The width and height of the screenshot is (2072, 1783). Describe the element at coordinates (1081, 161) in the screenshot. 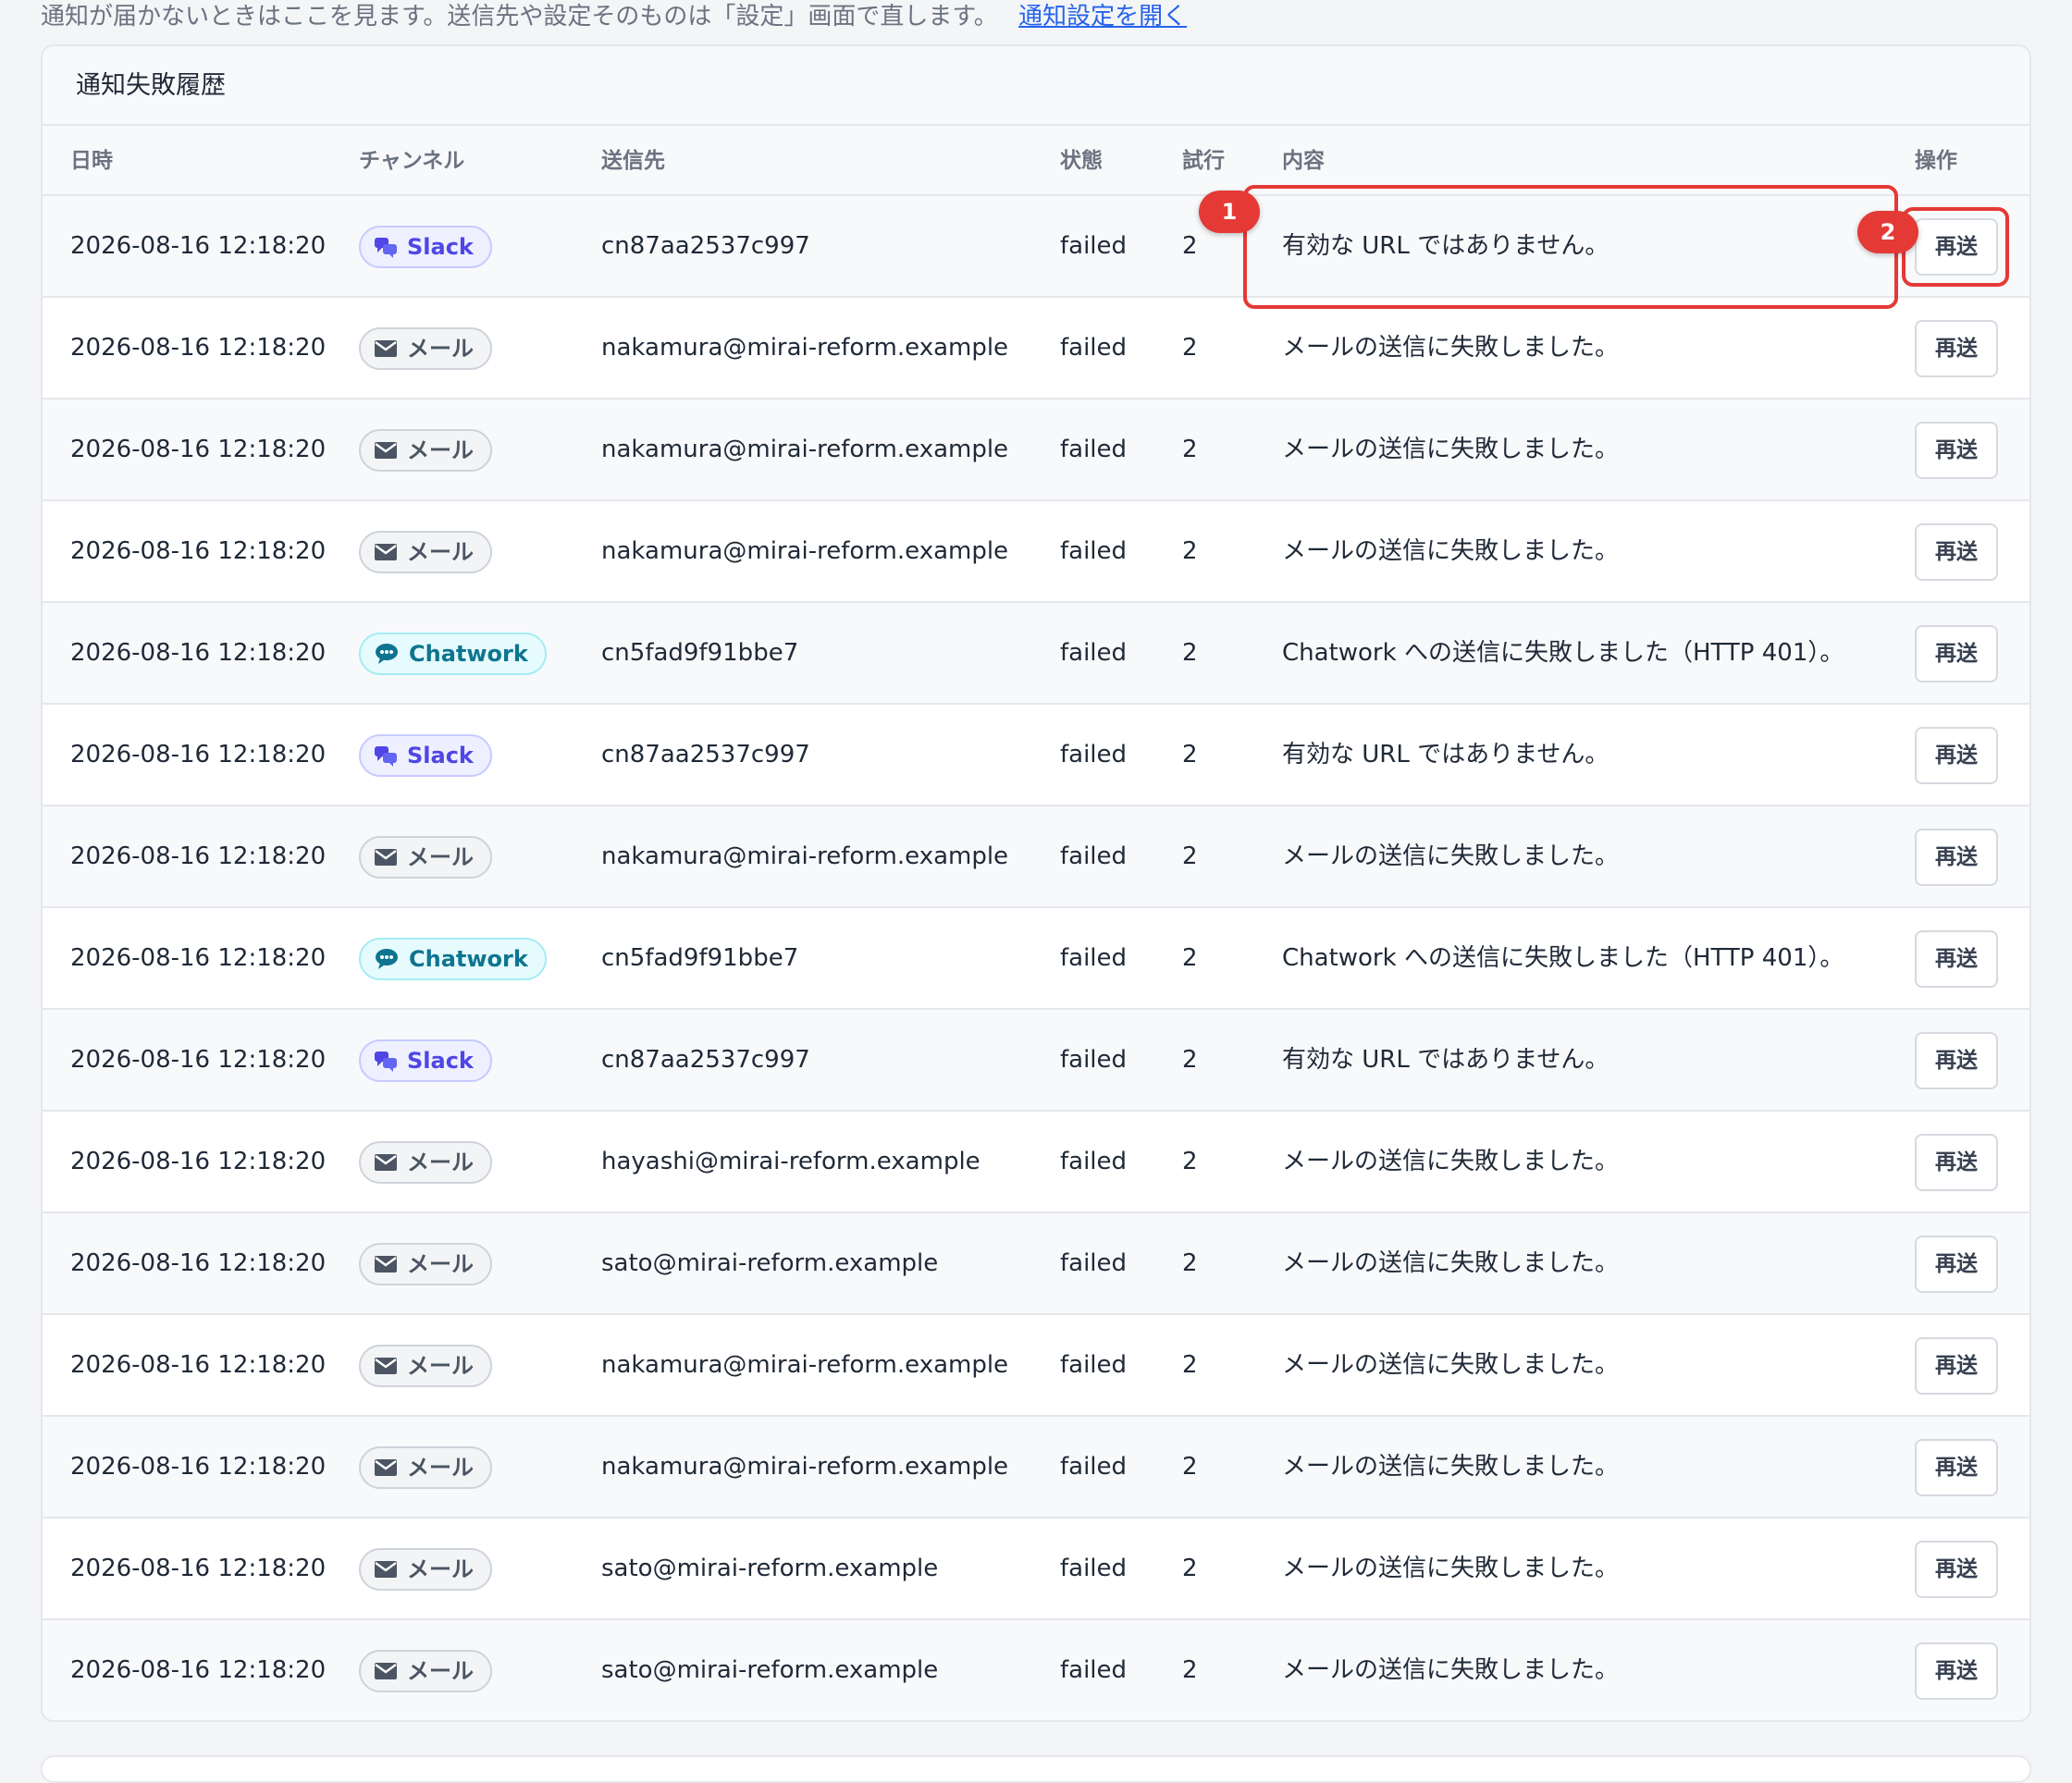

I see `col-status: 状態` at that location.